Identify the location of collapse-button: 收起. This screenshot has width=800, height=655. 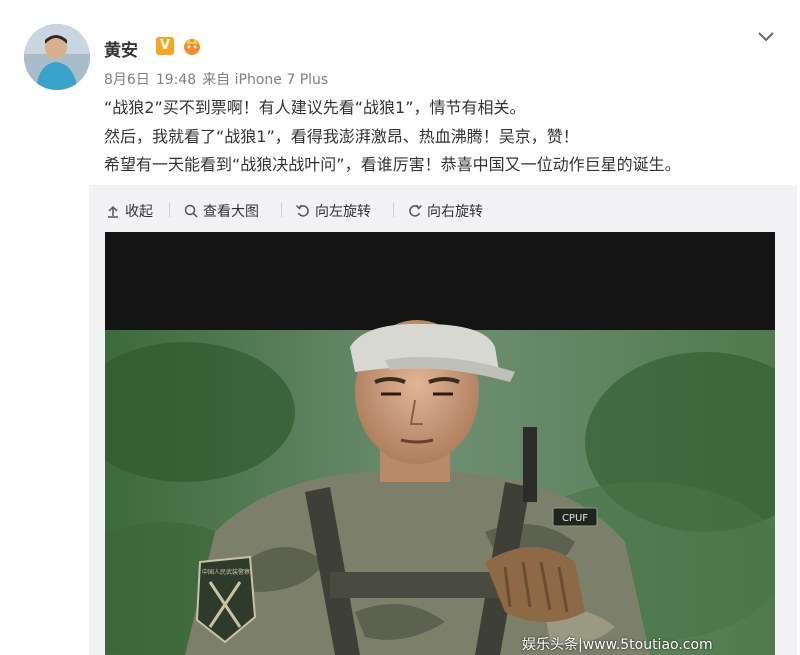
(129, 211).